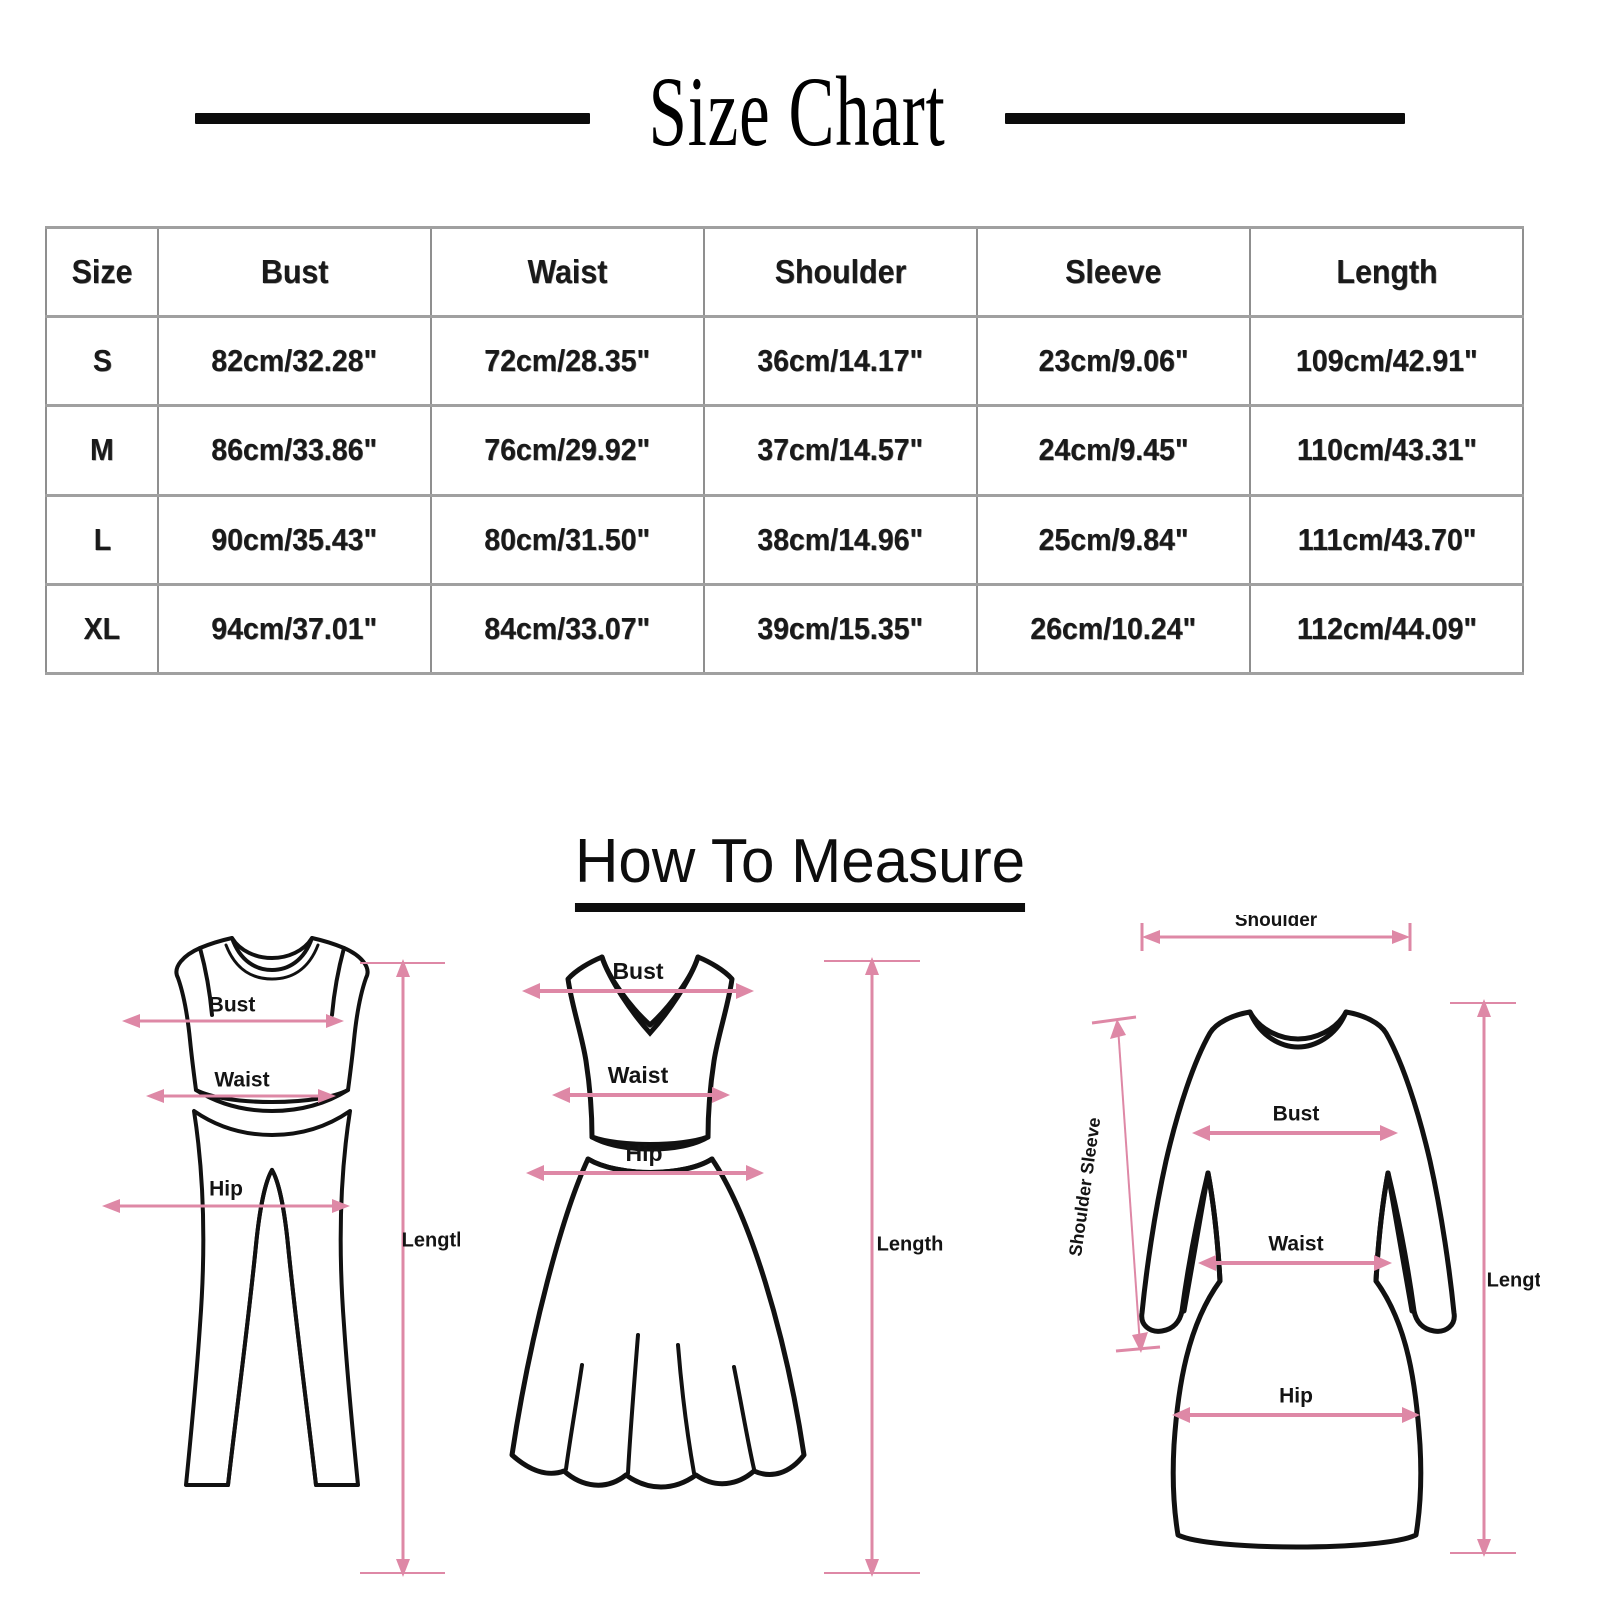 The height and width of the screenshot is (1600, 1600). Describe the element at coordinates (241, 1080) in the screenshot. I see `label-waist-jumpsuit: Waist` at that location.